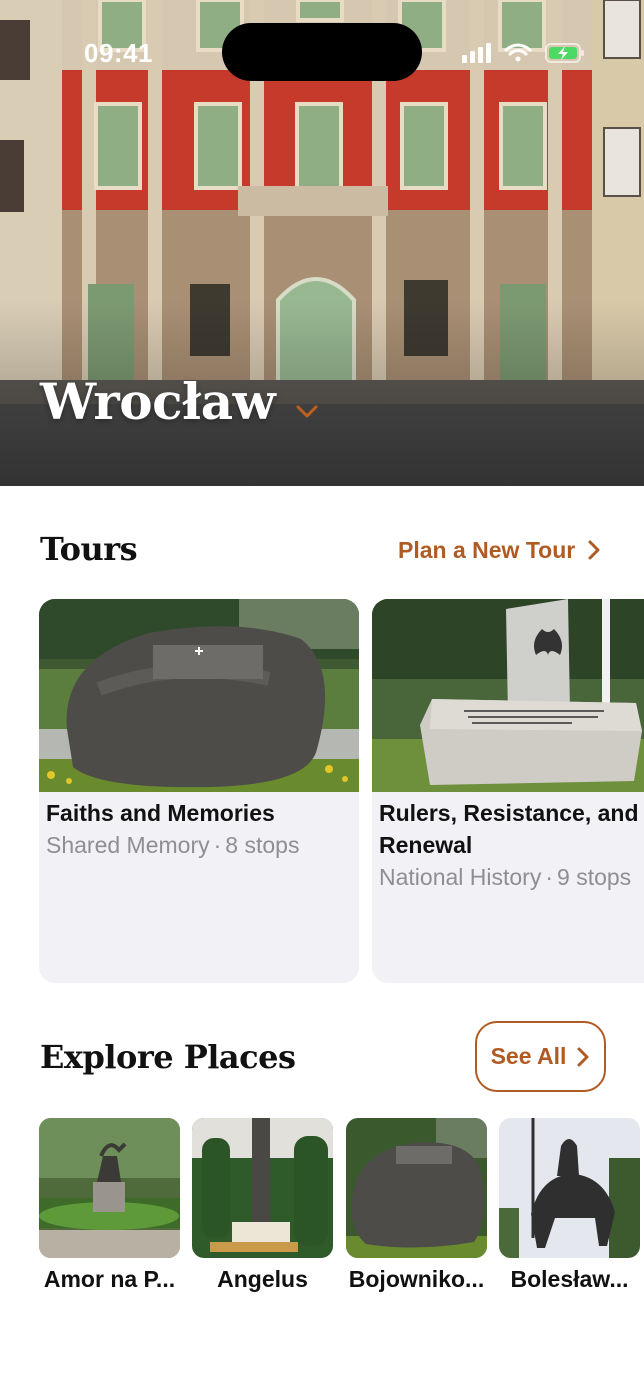 The height and width of the screenshot is (1400, 644). What do you see at coordinates (476, 53) in the screenshot?
I see `signal-icon` at bounding box center [476, 53].